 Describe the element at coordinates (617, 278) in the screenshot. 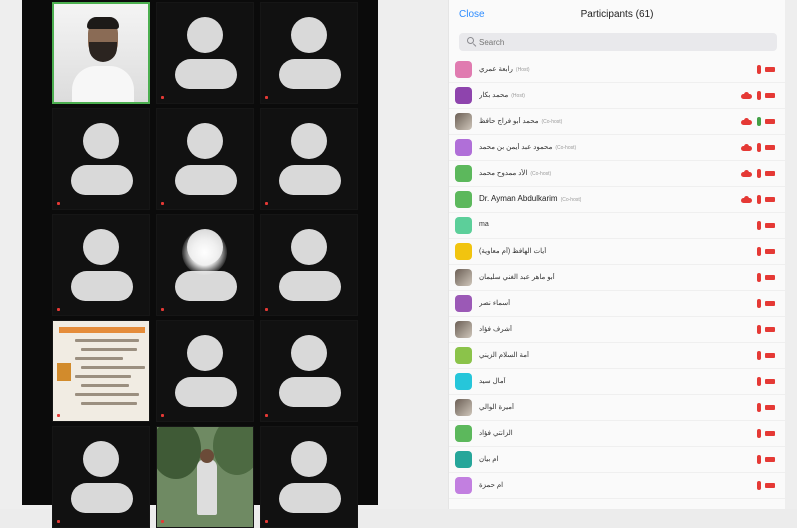

I see `participant-row: أبو ماهر عبد الغني سليمان` at that location.